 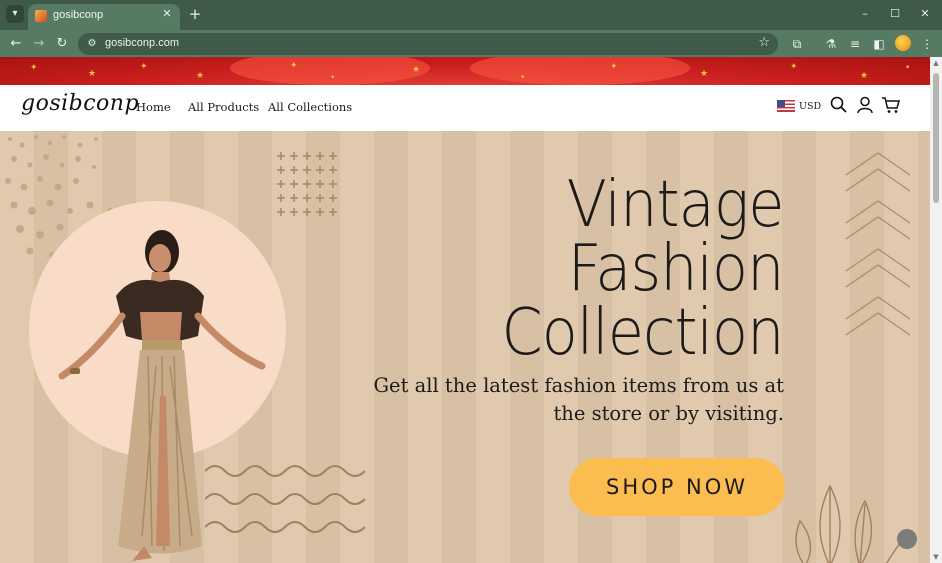 I want to click on search-icon, so click(x=839, y=105).